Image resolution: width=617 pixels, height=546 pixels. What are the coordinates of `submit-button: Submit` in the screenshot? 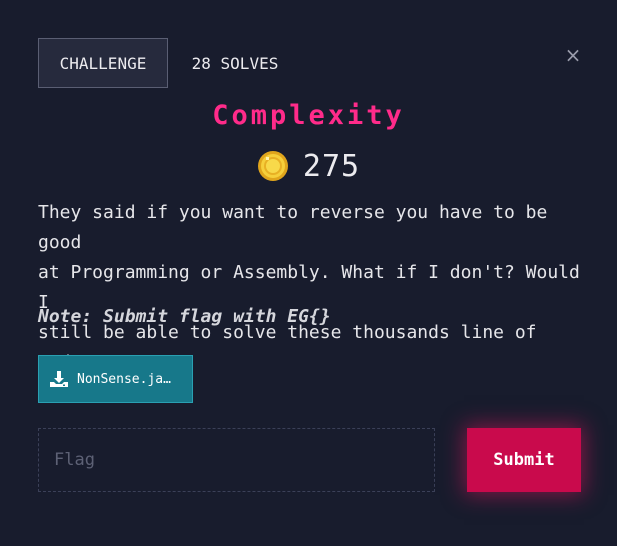 It's located at (524, 460).